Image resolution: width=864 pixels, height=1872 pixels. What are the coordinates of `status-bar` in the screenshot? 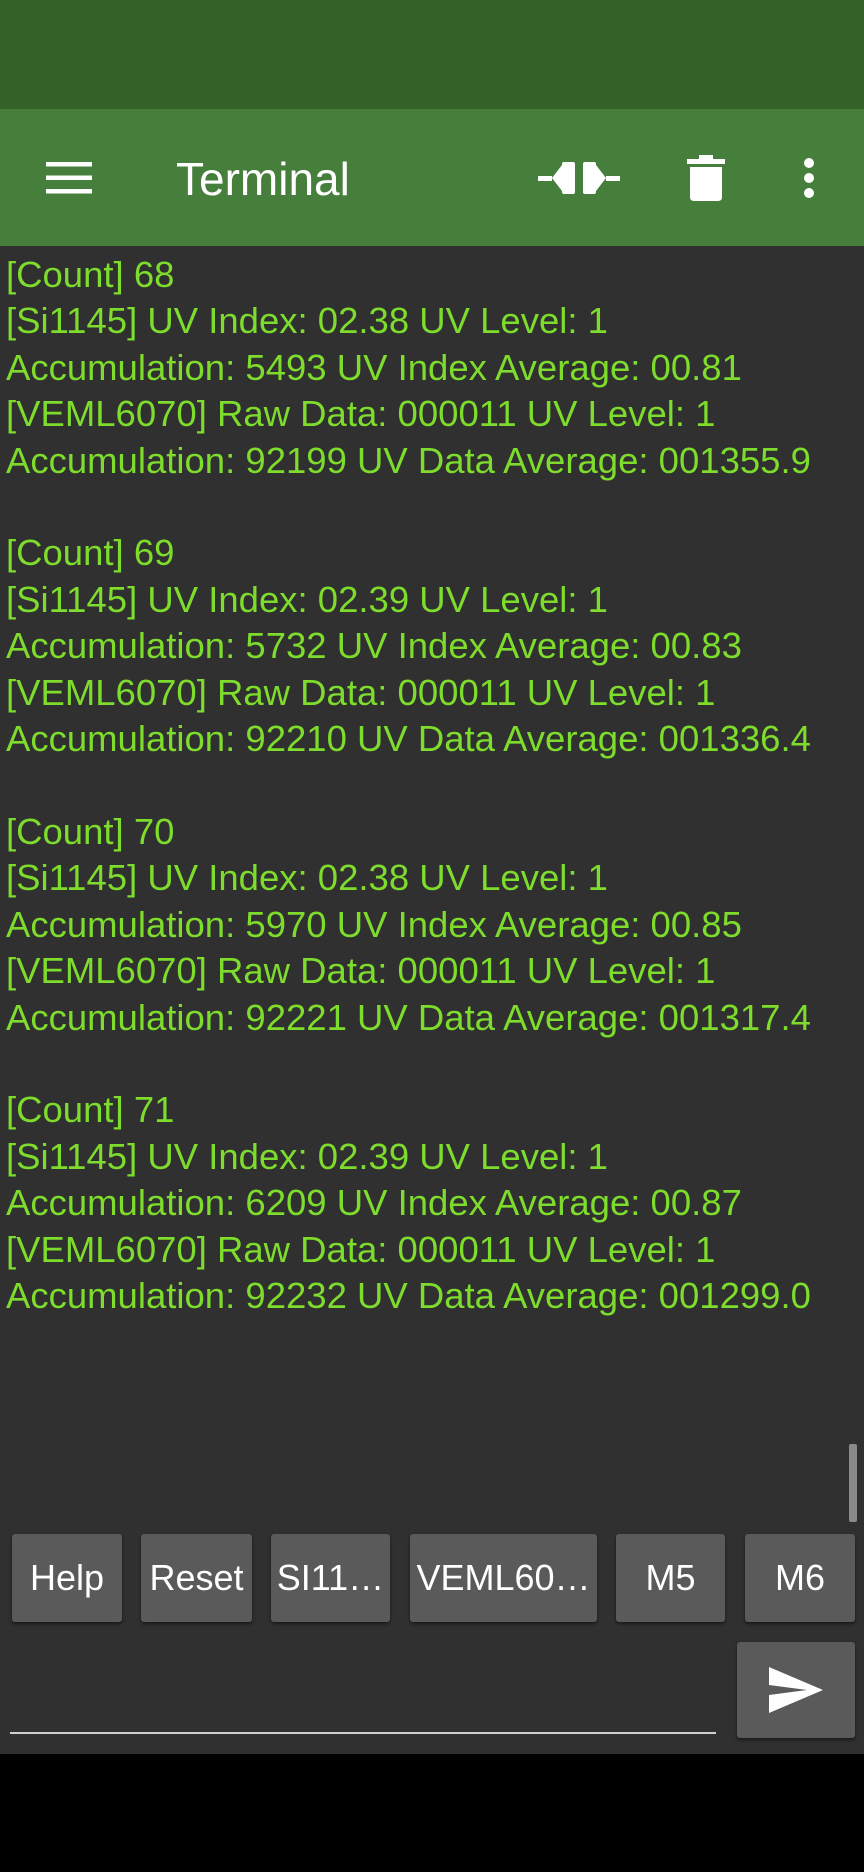 It's located at (432, 54).